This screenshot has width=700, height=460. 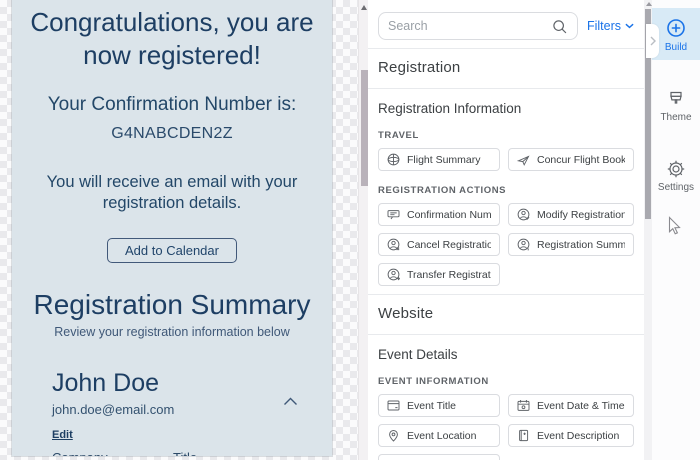 I want to click on section-title: Registration, so click(x=419, y=67).